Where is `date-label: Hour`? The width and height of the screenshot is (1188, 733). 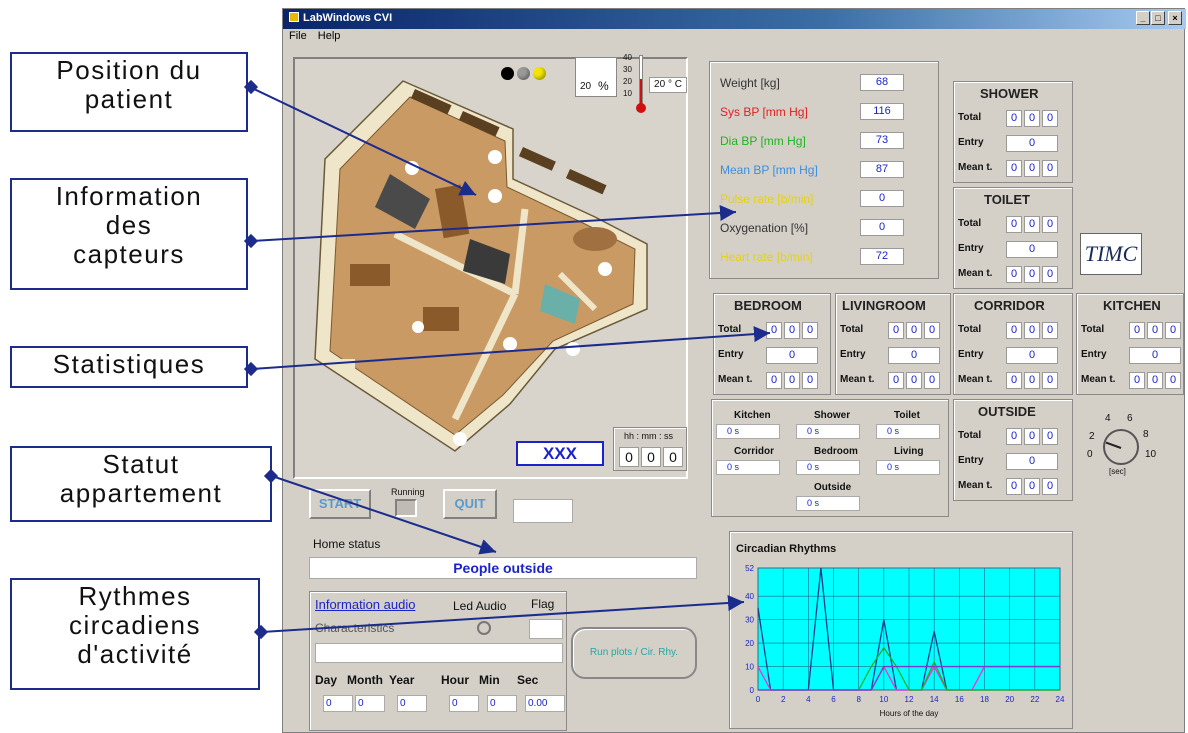
date-label: Hour is located at coordinates (455, 680).